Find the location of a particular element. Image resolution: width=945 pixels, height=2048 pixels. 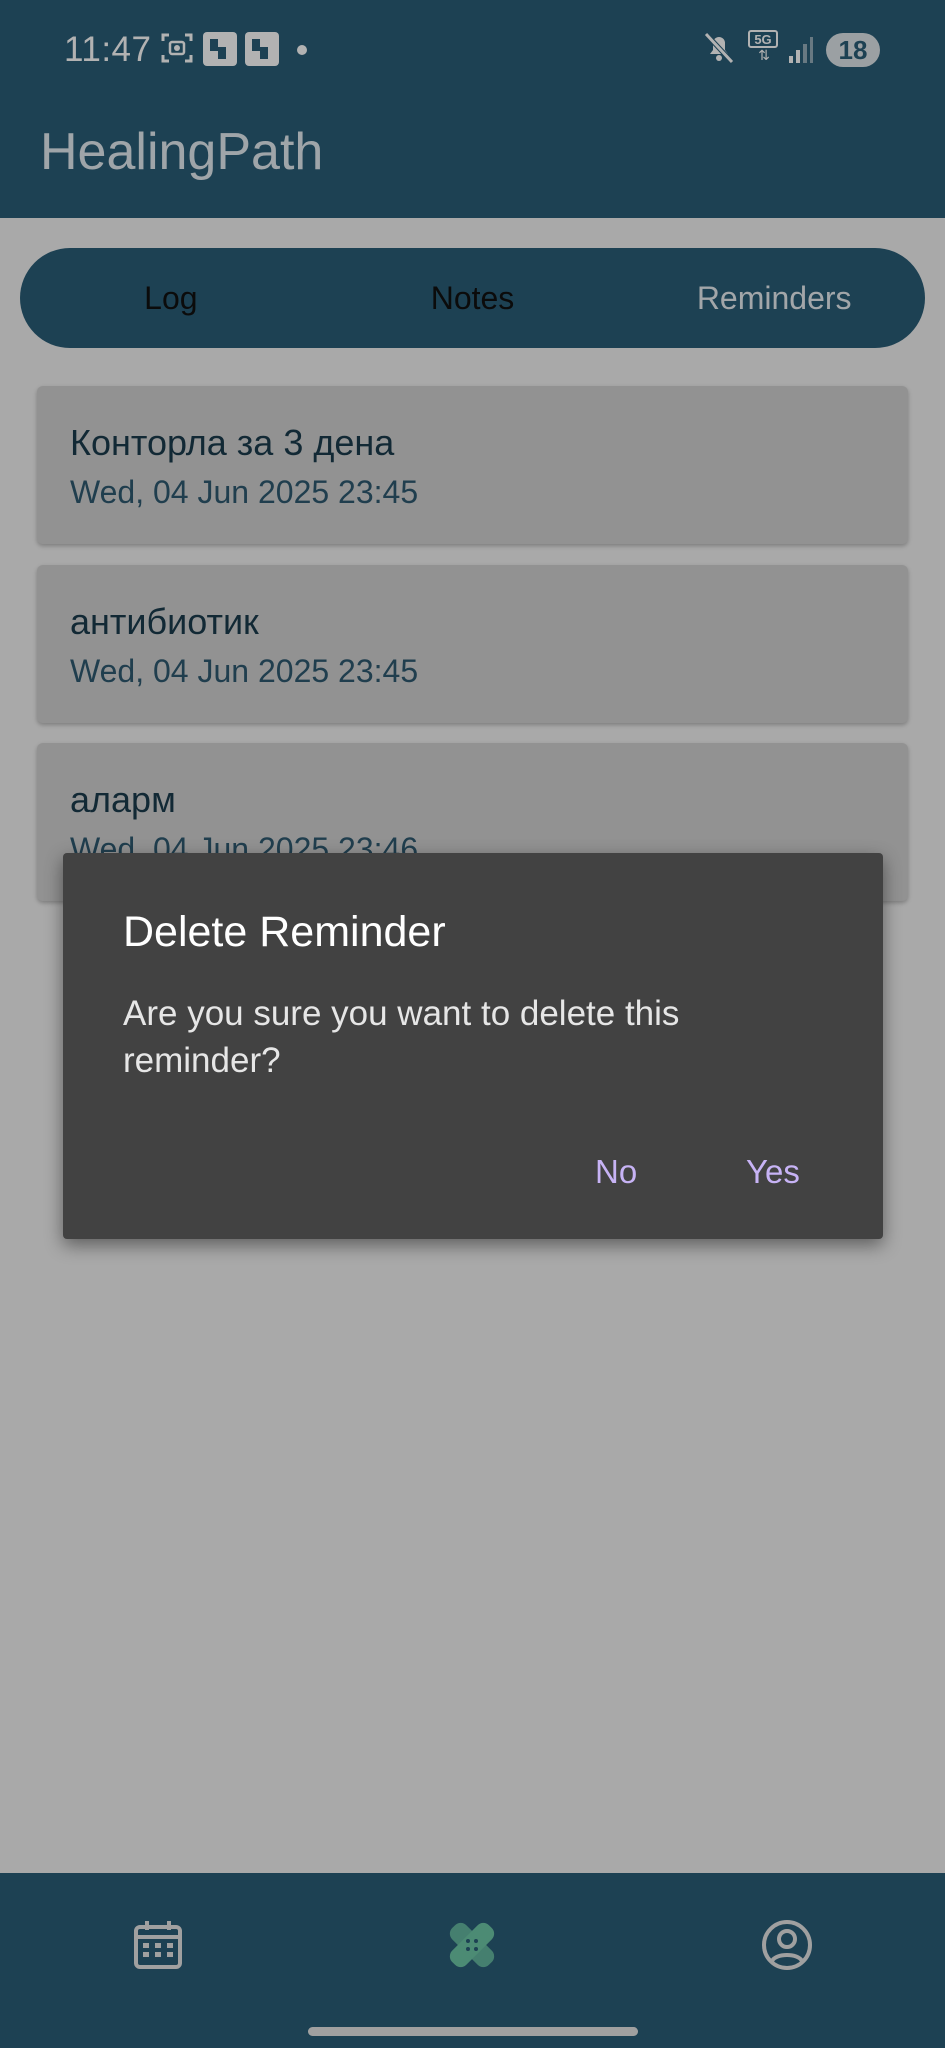

yes-button: Yes is located at coordinates (773, 1172).